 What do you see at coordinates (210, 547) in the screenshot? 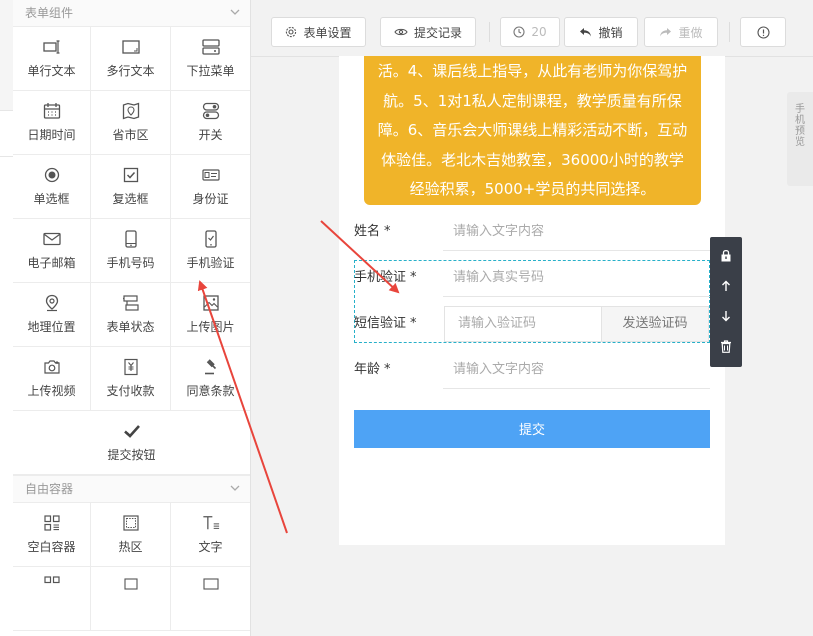
I see `component-label: 文字` at bounding box center [210, 547].